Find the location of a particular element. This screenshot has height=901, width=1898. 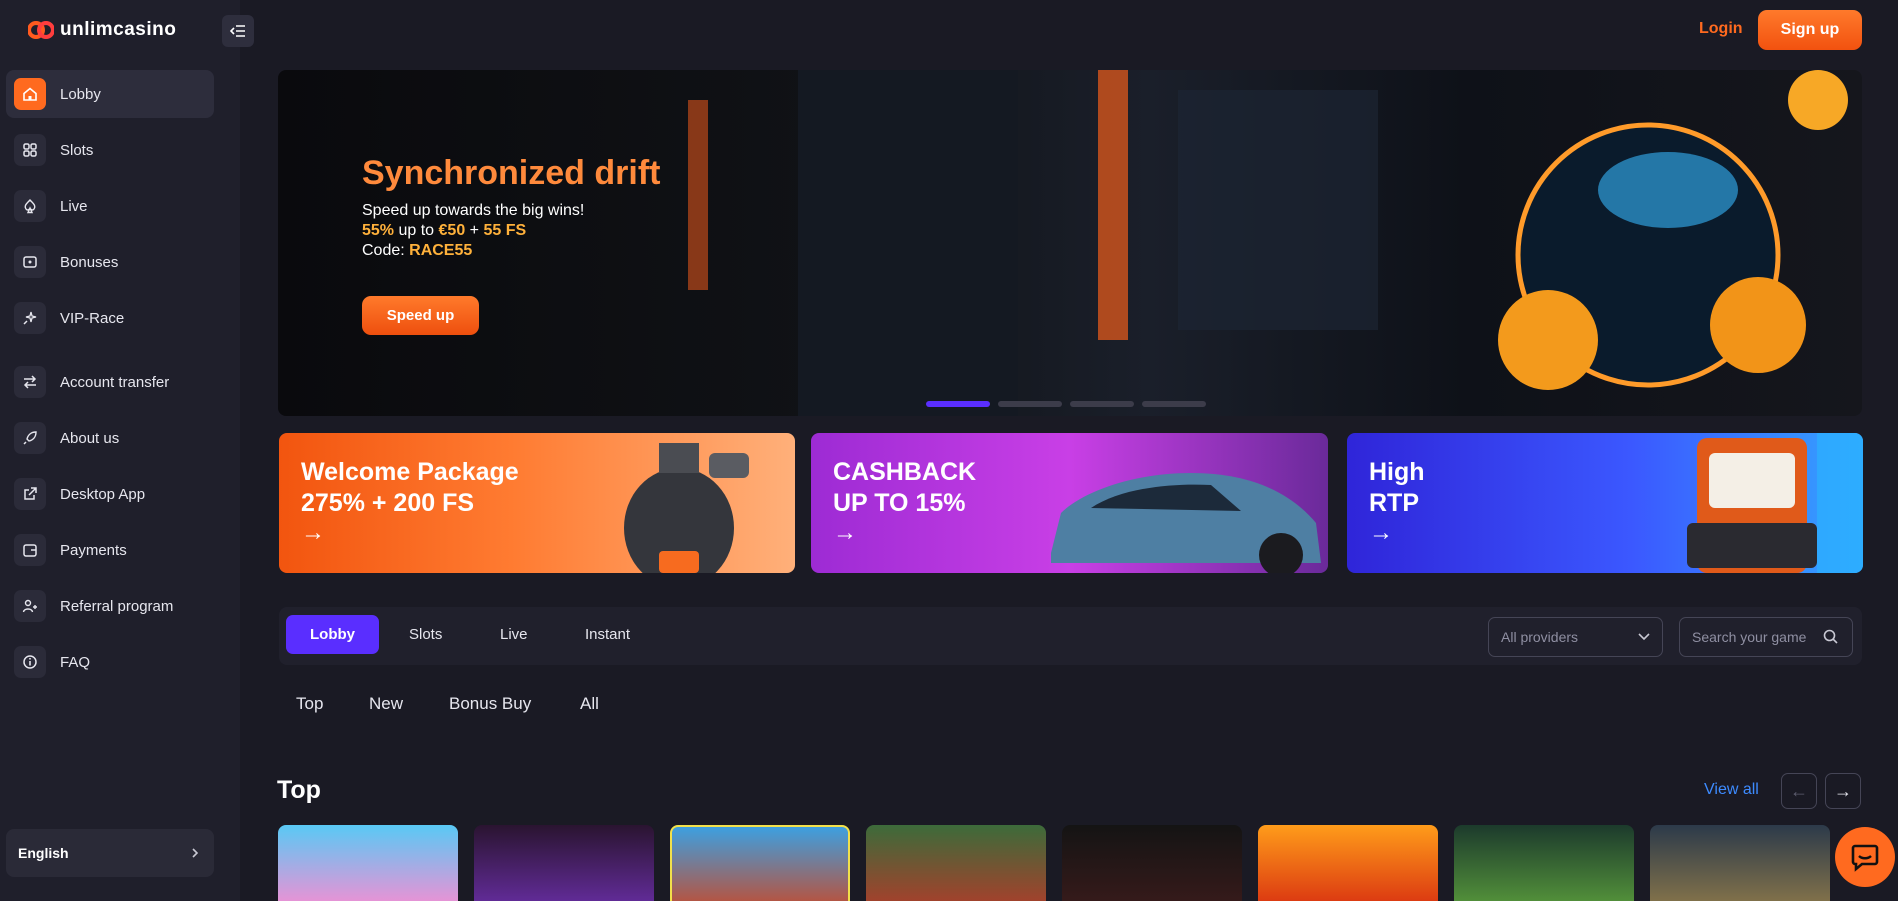

promo-title: High RTP is located at coordinates (1397, 488).